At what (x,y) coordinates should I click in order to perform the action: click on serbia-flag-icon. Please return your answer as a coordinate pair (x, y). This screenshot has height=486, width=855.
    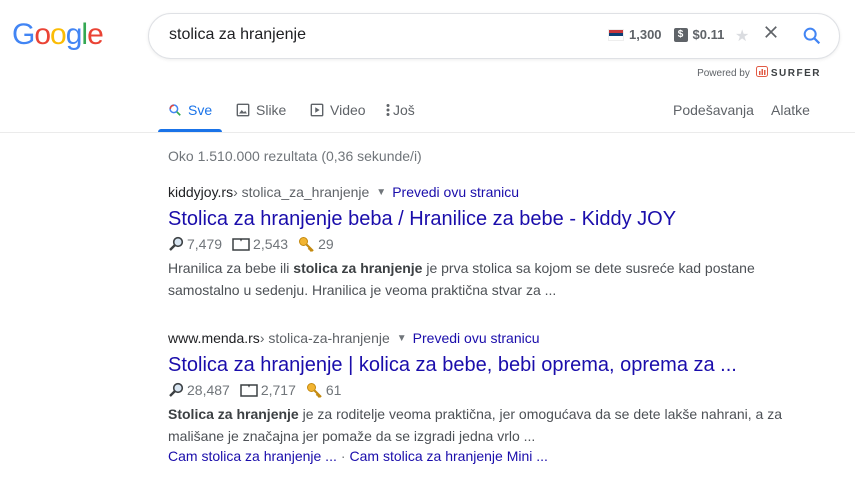
    Looking at the image, I should click on (616, 34).